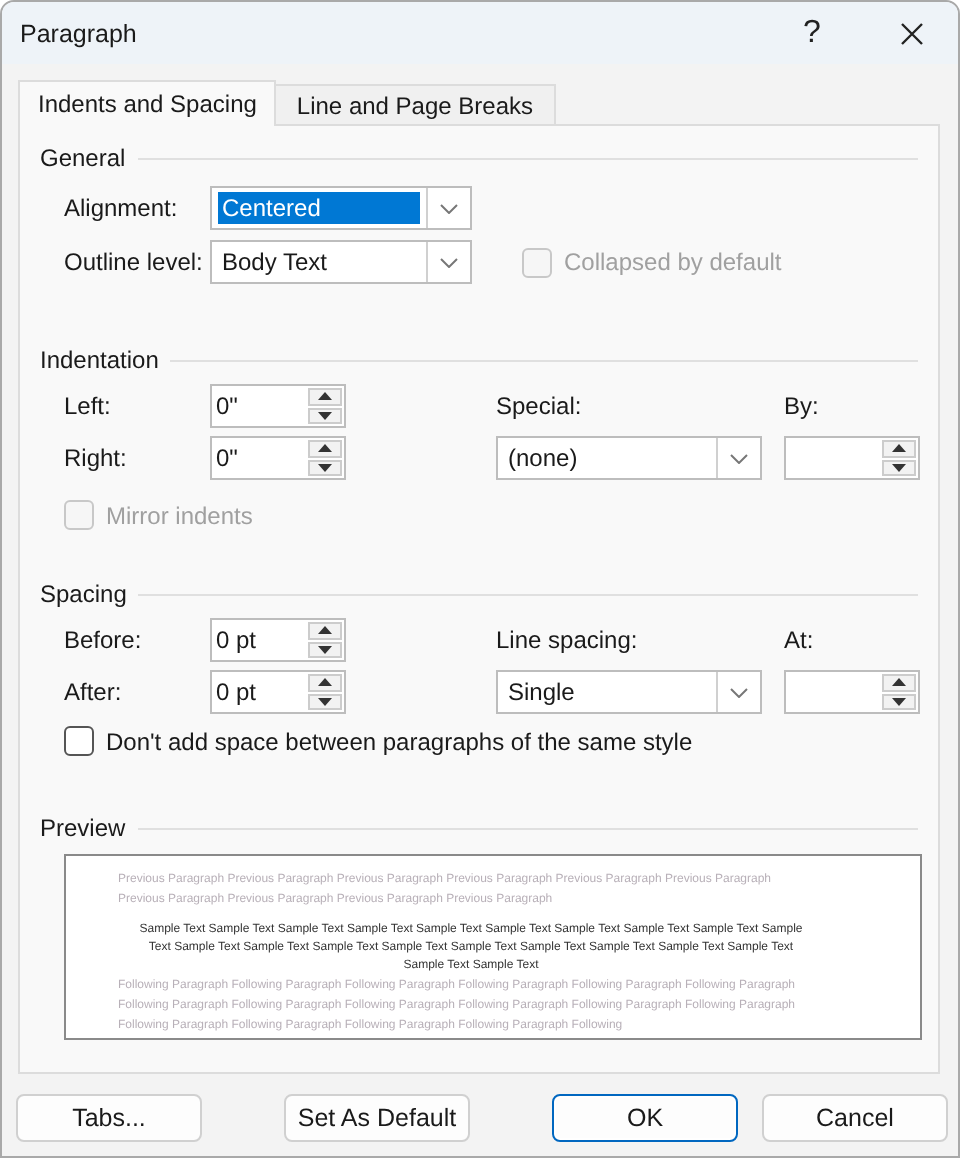 Image resolution: width=960 pixels, height=1158 pixels. I want to click on field-label: Right:, so click(96, 458).